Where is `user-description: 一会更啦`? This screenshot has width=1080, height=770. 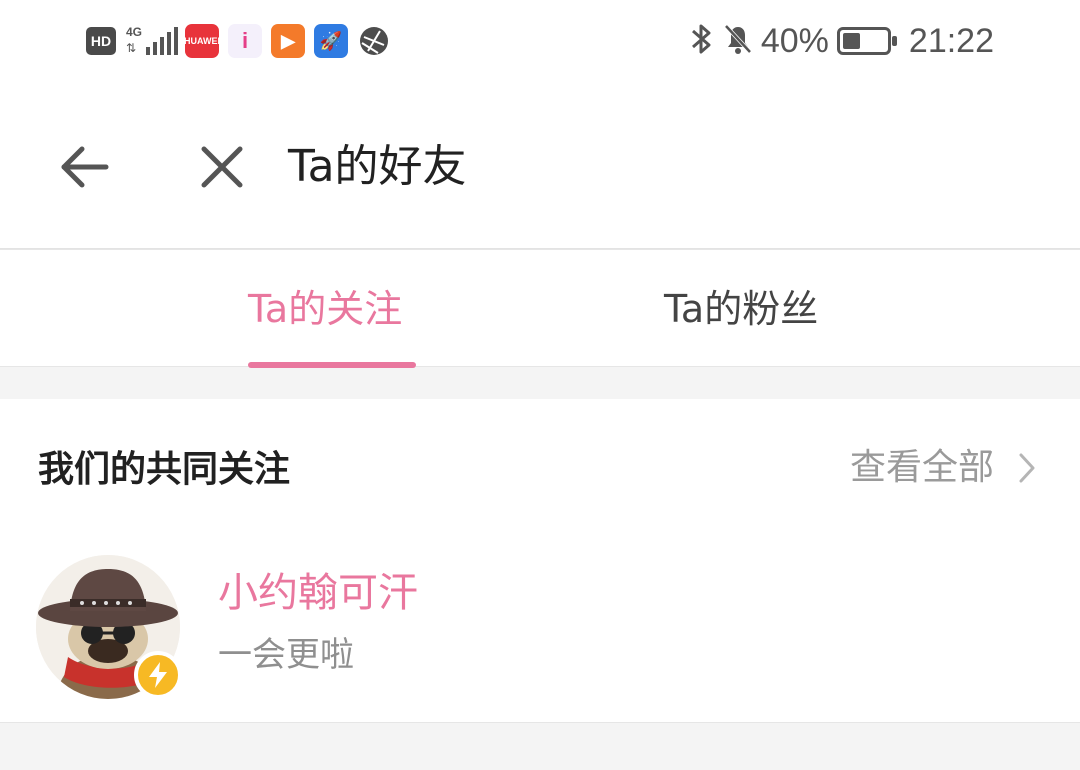 user-description: 一会更啦 is located at coordinates (286, 655).